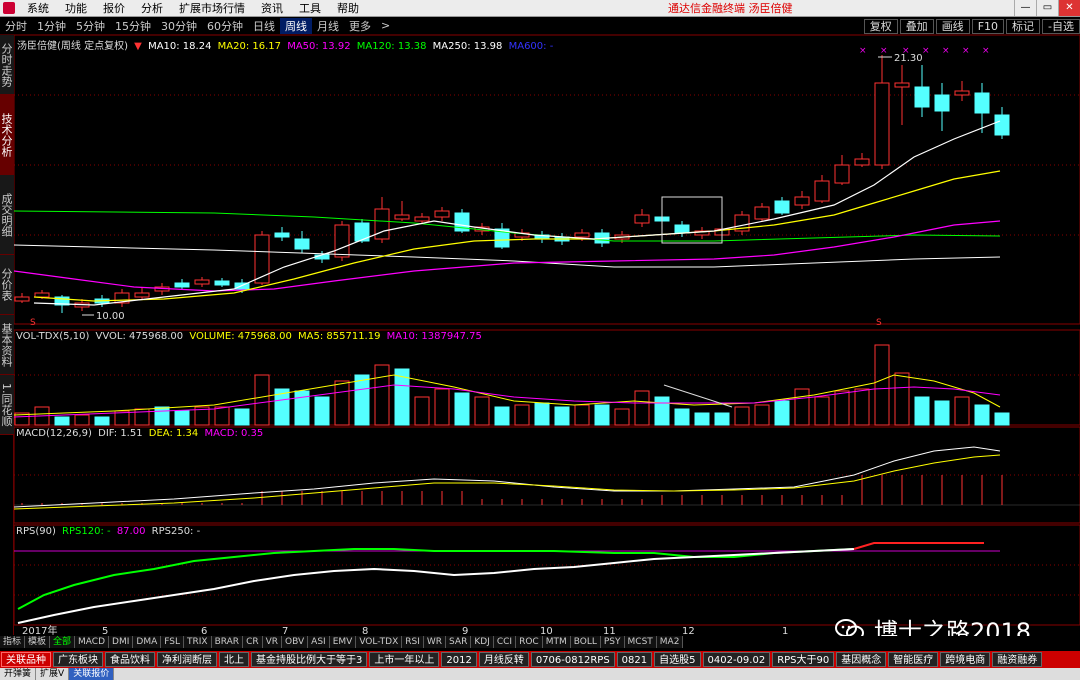  Describe the element at coordinates (609, 630) in the screenshot. I see `svg-text: 11` at that location.